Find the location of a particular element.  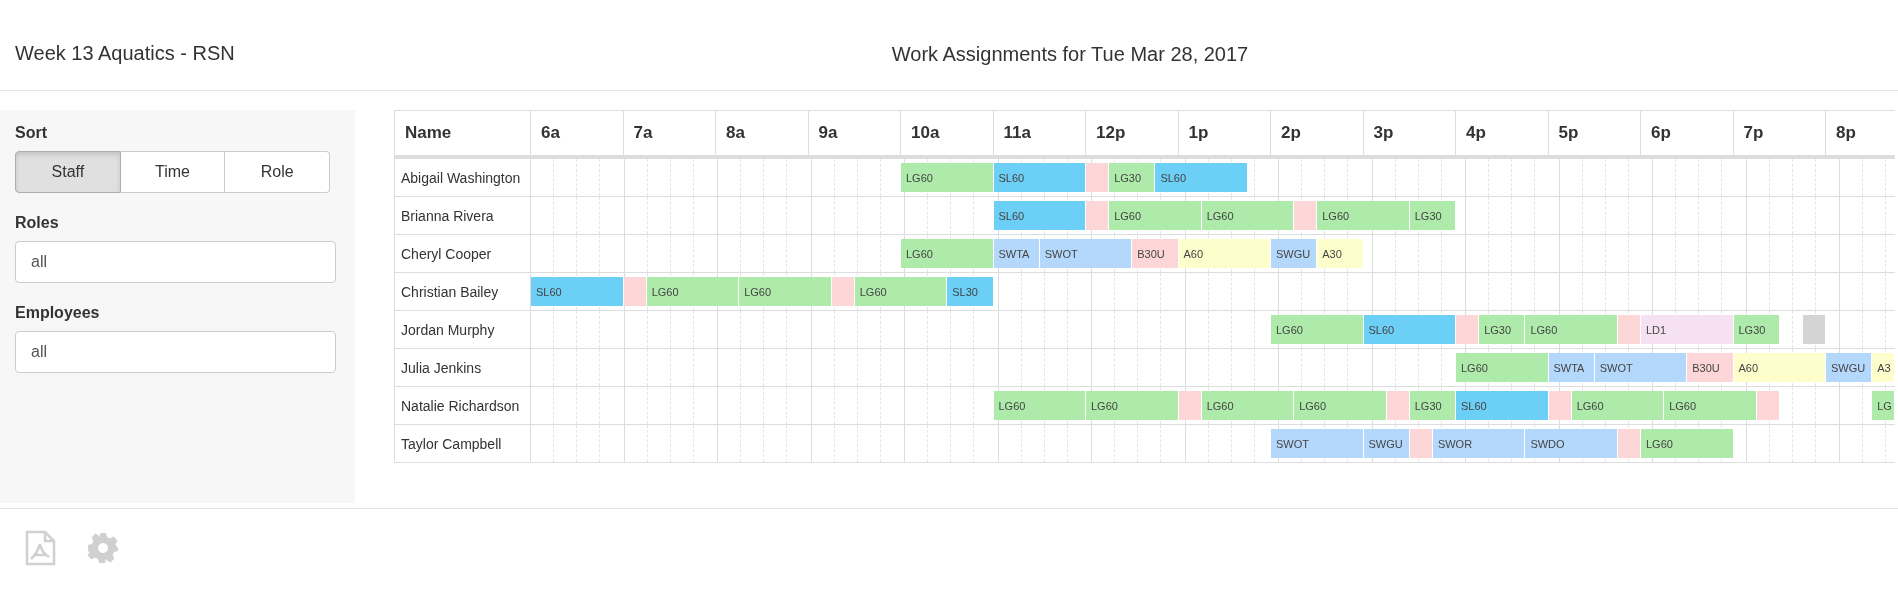

staff-name: Julia Jenkins is located at coordinates (463, 367).